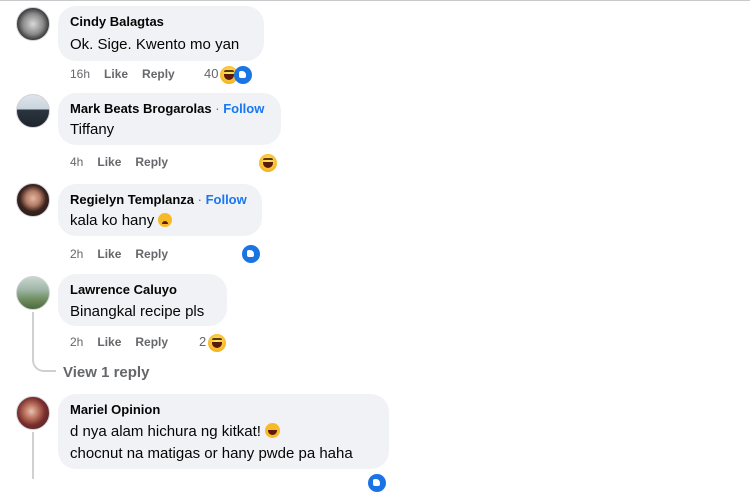  Describe the element at coordinates (92, 129) in the screenshot. I see `comment-text: Tiffany` at that location.